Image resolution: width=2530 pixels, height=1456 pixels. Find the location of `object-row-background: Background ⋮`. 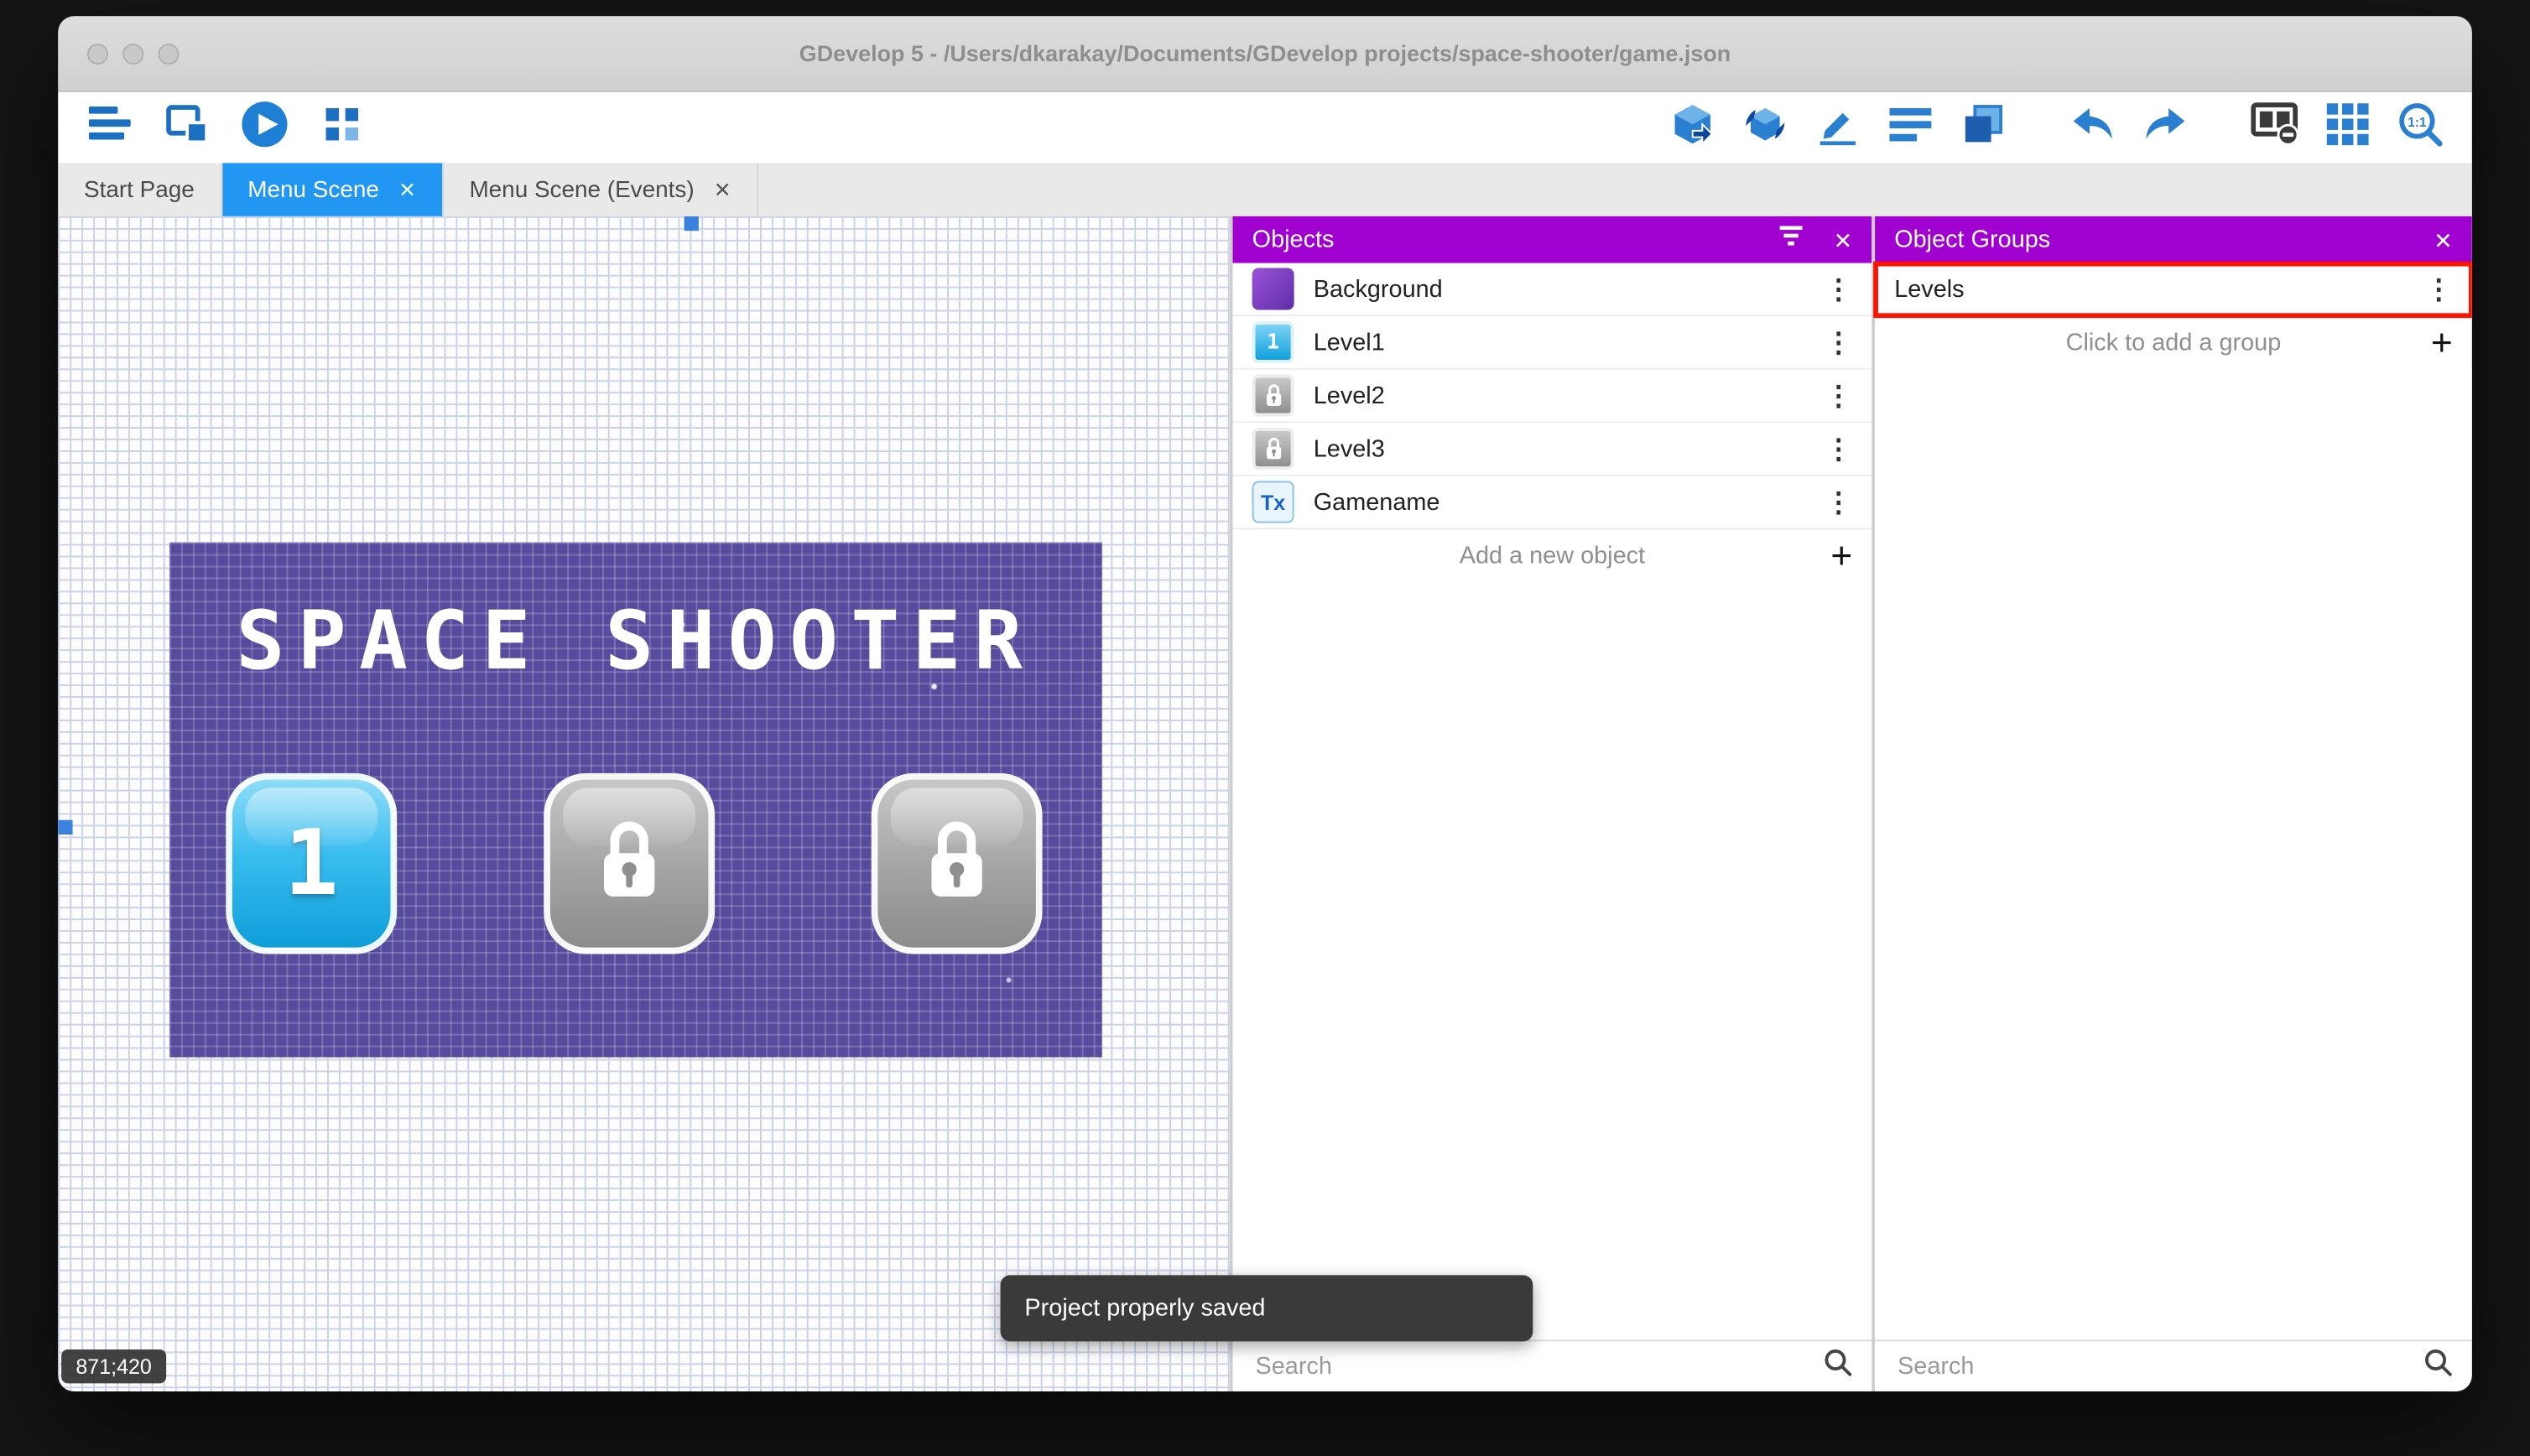

object-row-background: Background ⋮ is located at coordinates (1552, 290).